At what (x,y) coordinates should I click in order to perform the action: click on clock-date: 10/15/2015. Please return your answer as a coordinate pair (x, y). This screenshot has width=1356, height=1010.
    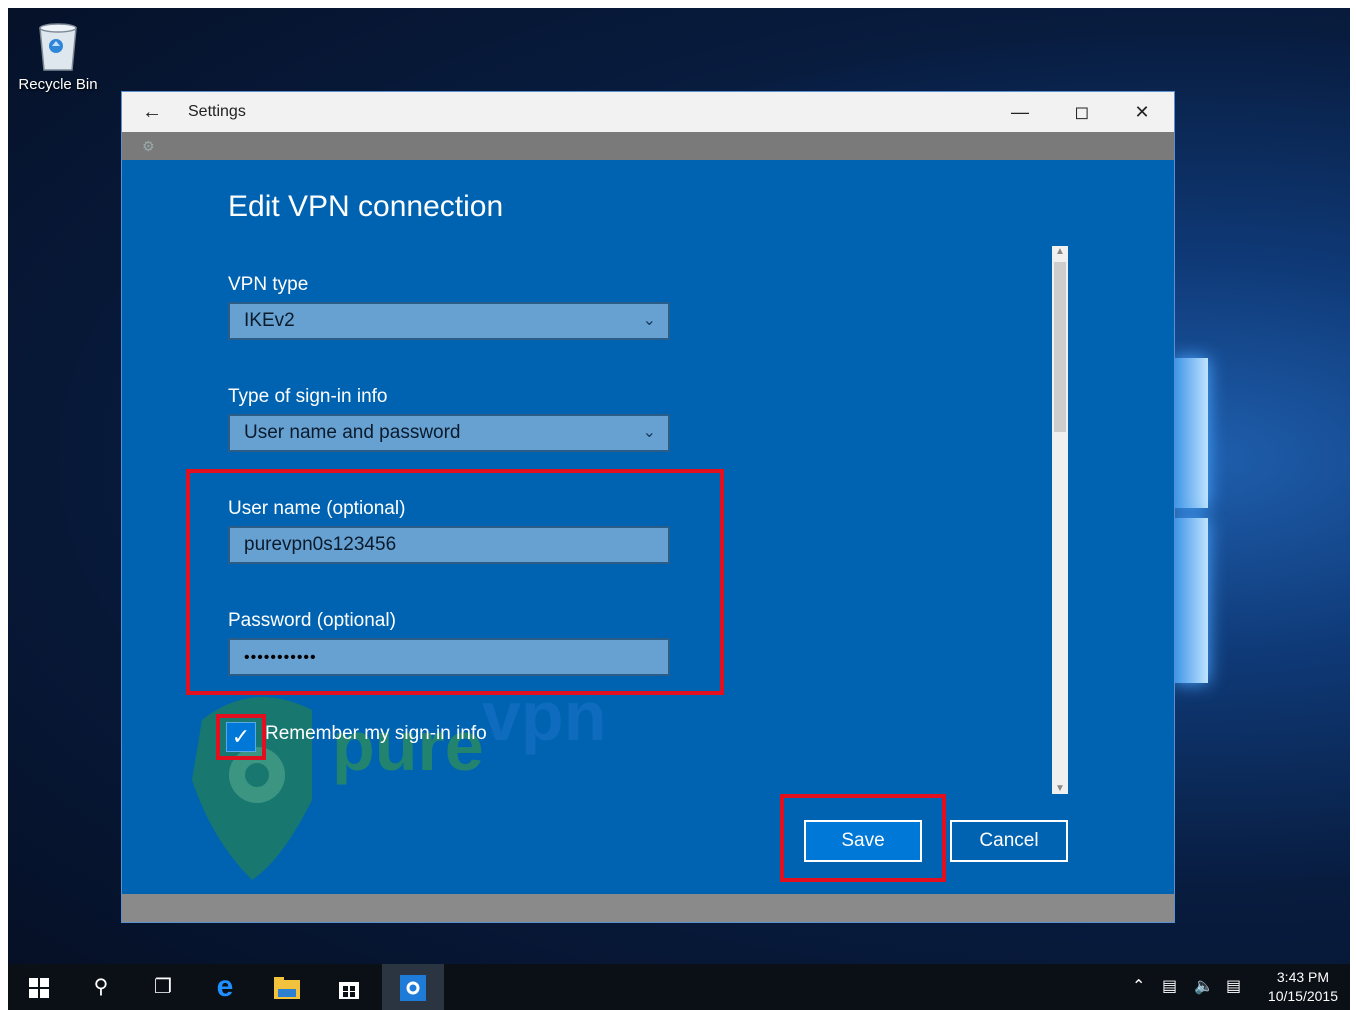
    Looking at the image, I should click on (1302, 996).